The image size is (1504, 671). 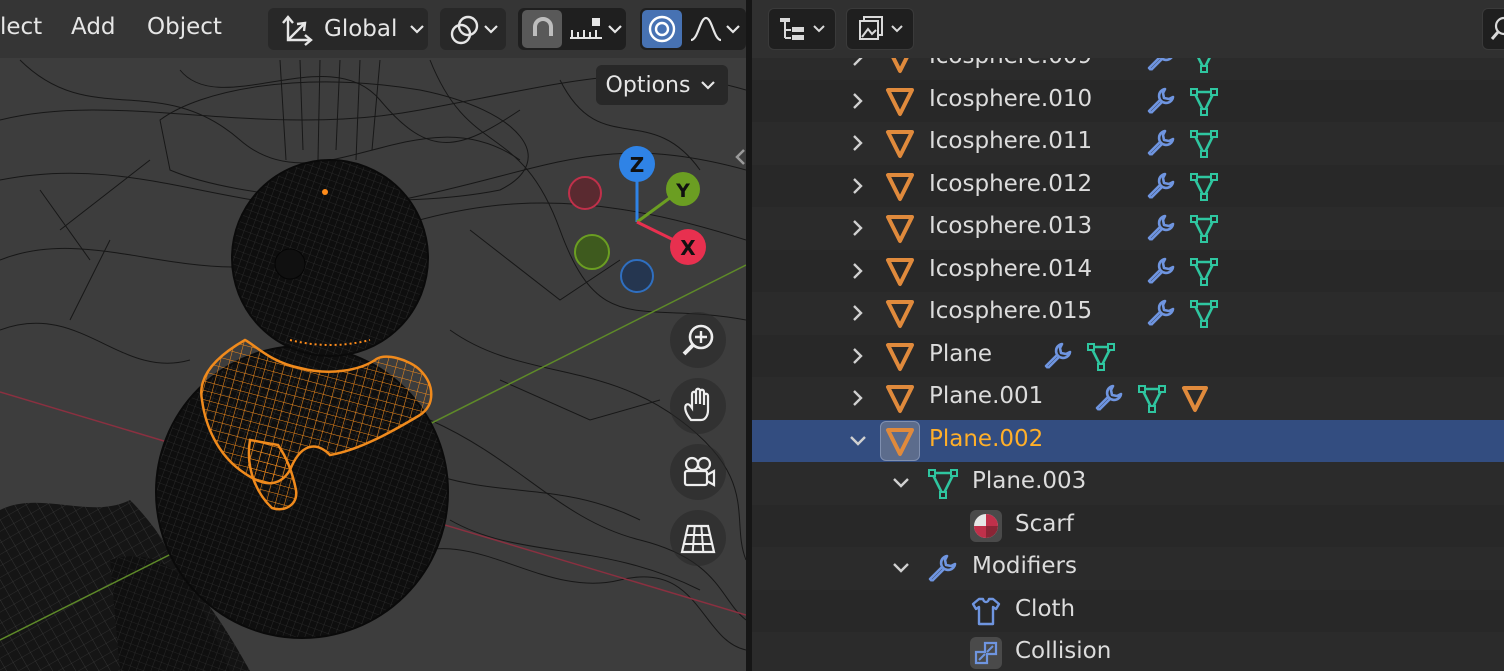 I want to click on menu-add: Add, so click(x=93, y=27).